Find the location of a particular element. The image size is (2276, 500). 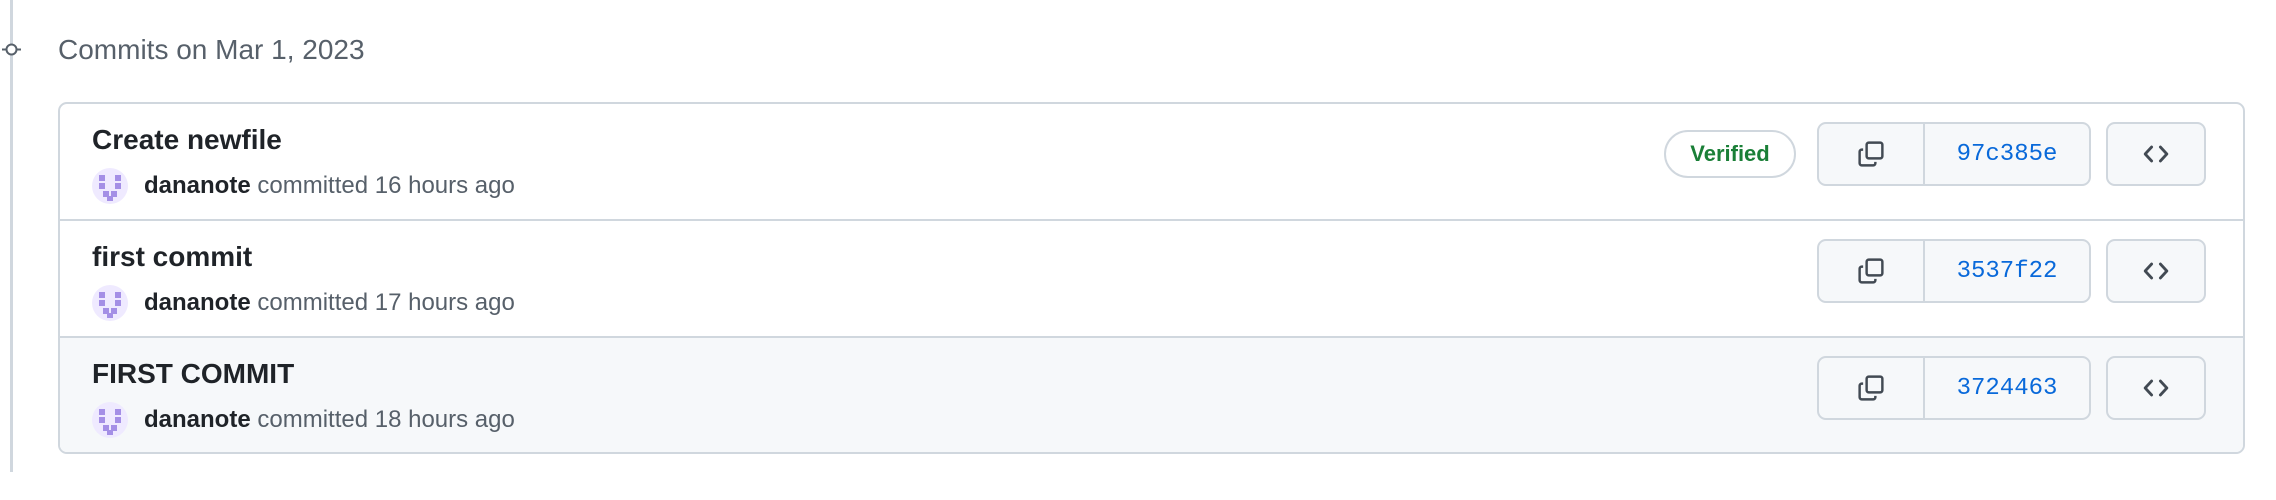

commit-meta: dananote committed 16 hours ago is located at coordinates (329, 186).